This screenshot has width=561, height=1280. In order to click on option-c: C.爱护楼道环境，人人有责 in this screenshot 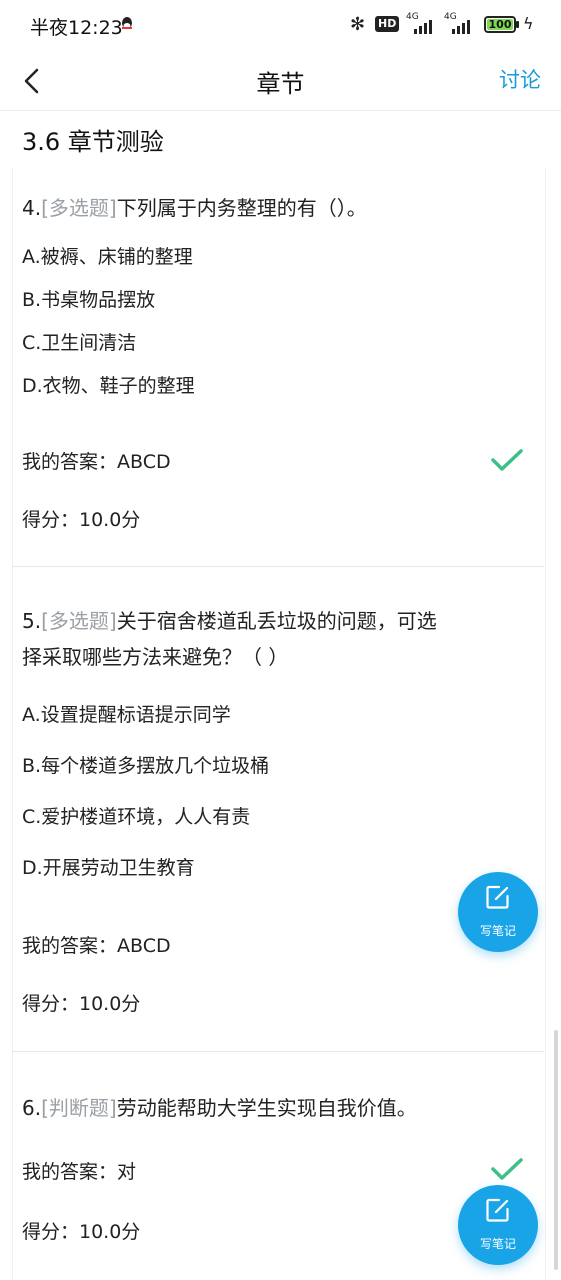, I will do `click(136, 817)`.